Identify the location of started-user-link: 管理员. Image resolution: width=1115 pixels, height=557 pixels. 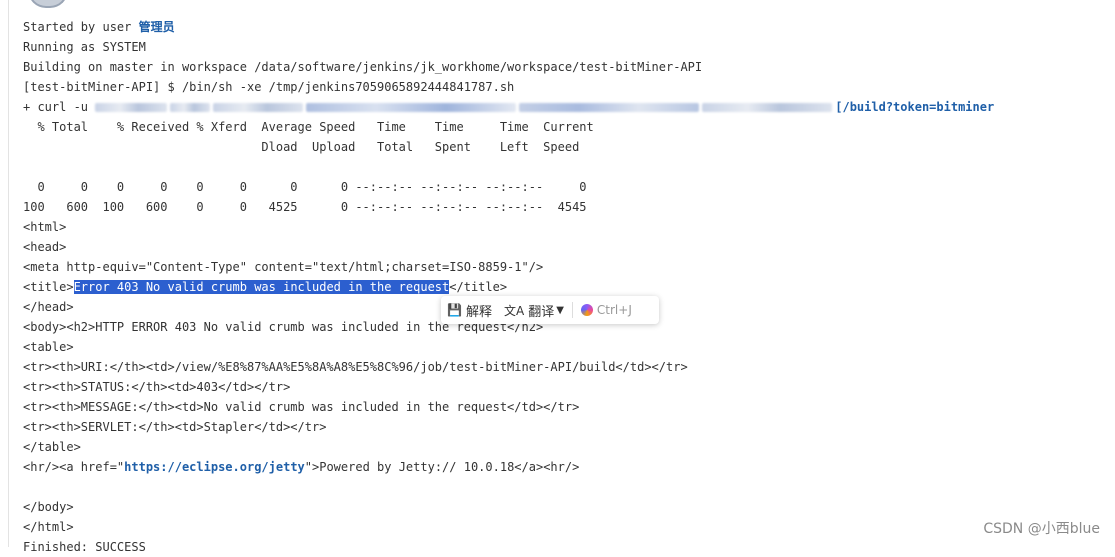
(157, 27).